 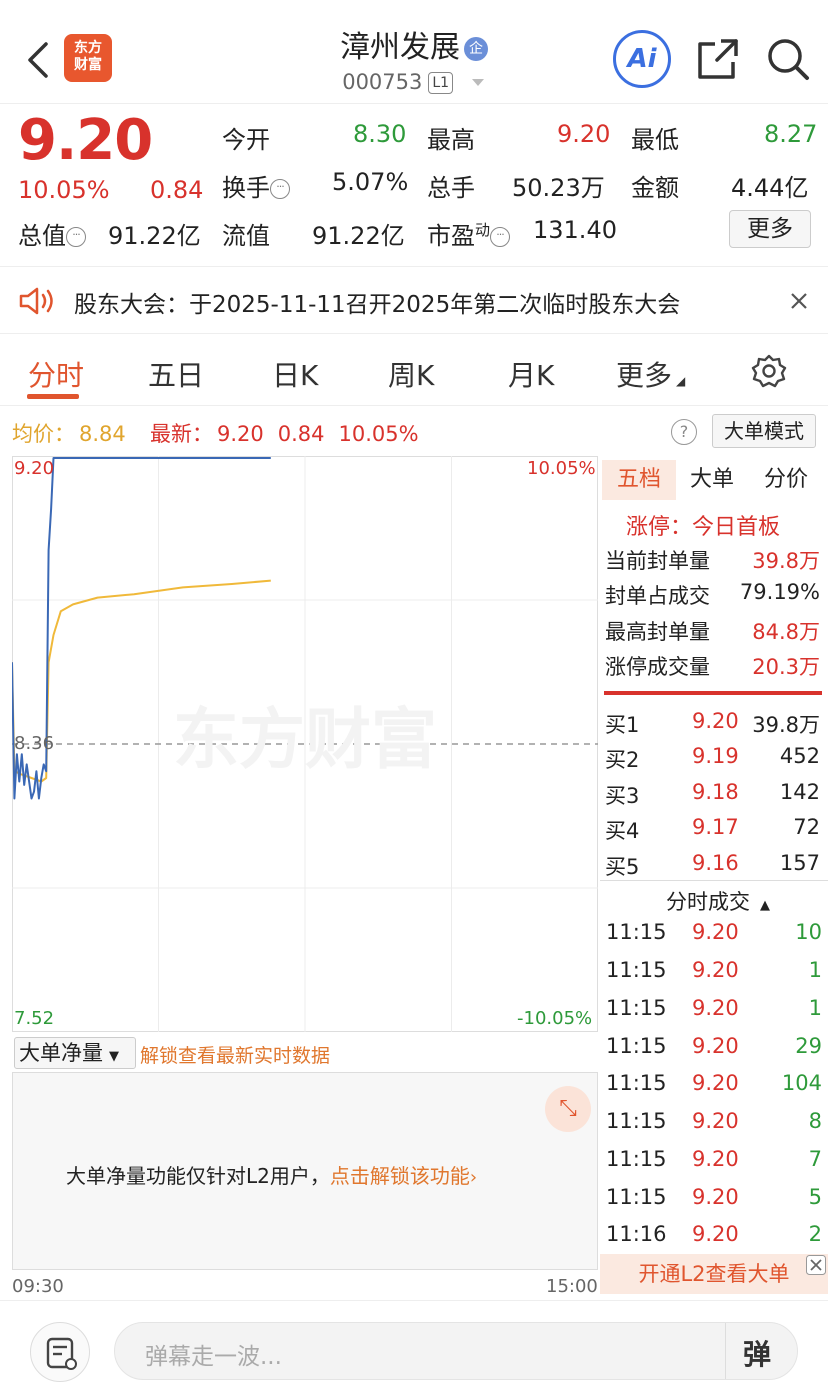 What do you see at coordinates (246, 140) in the screenshot?
I see `open-label: 今开` at bounding box center [246, 140].